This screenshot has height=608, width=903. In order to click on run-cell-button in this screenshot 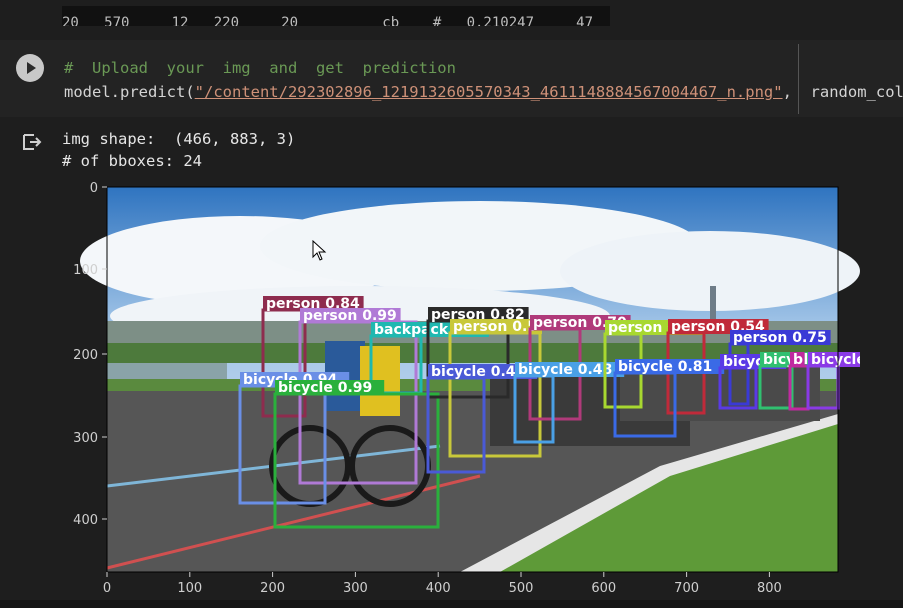, I will do `click(30, 68)`.